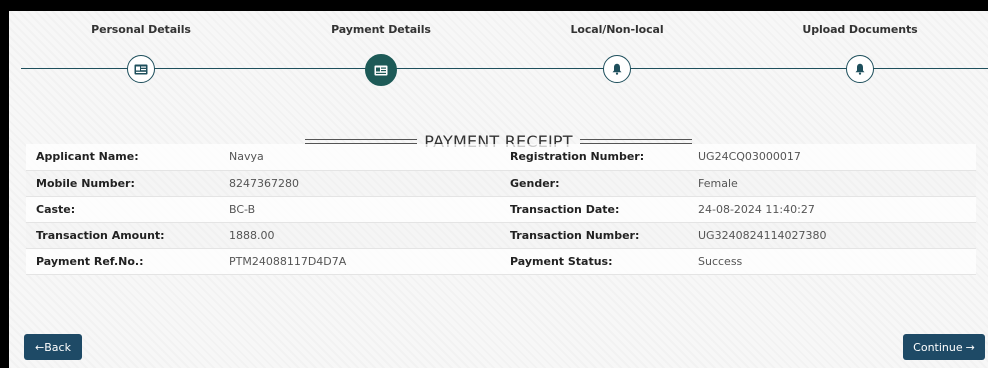 This screenshot has height=368, width=988. What do you see at coordinates (832, 157) in the screenshot?
I see `field-value: UG24CQ03000017` at bounding box center [832, 157].